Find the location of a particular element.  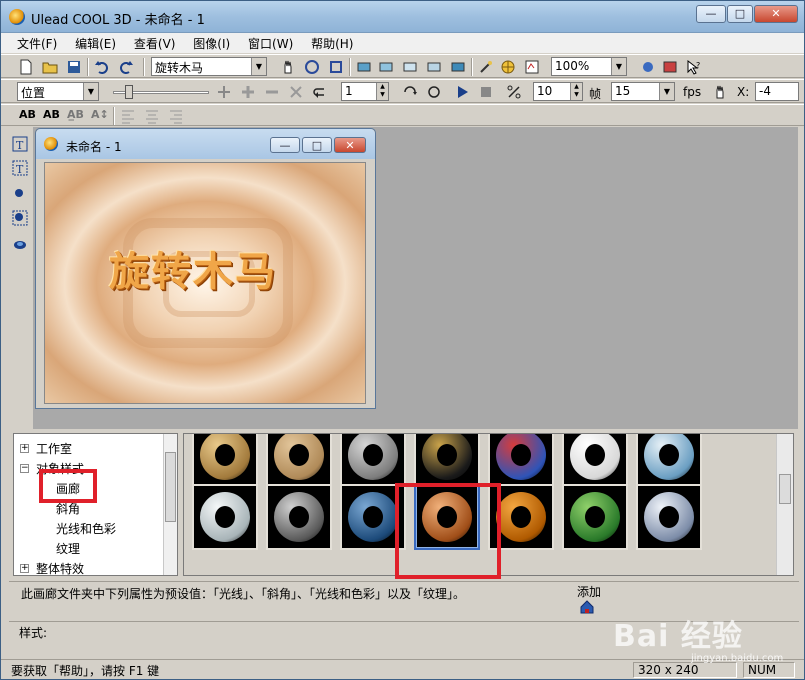

collapse-icon: − is located at coordinates (24, 468).